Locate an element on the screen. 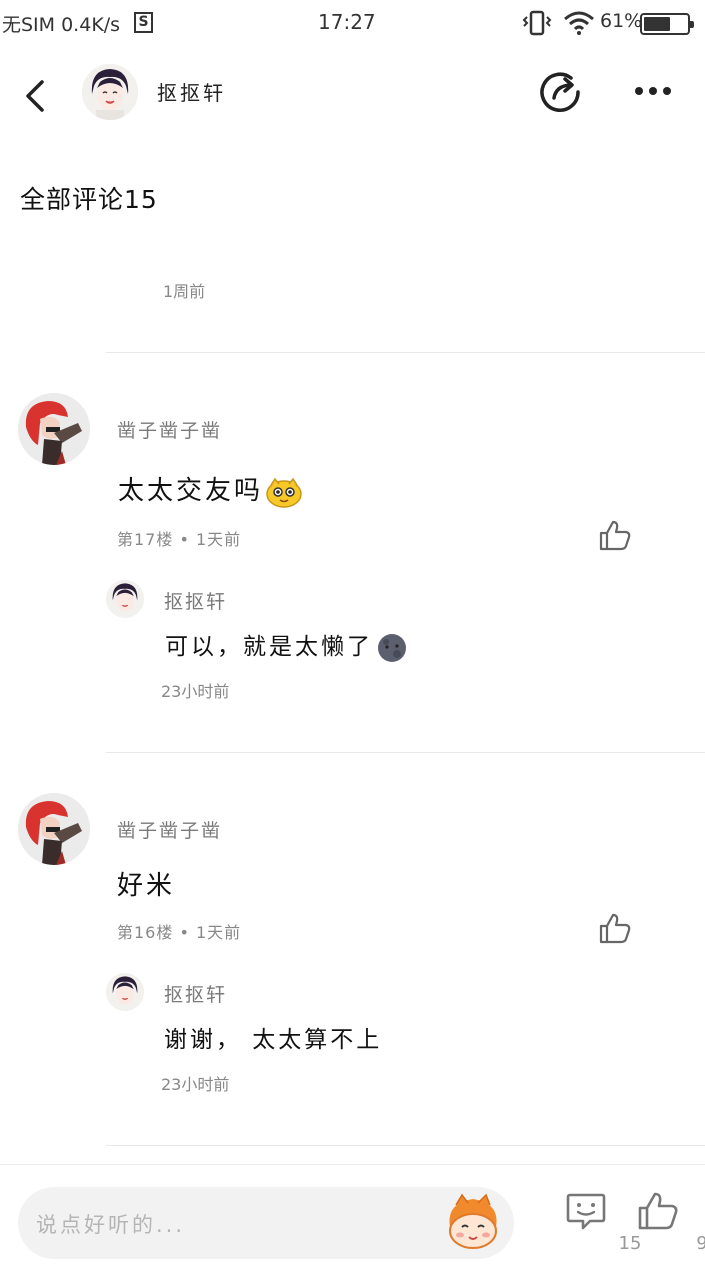 The height and width of the screenshot is (1279, 705). sim-icon: S is located at coordinates (143, 22).